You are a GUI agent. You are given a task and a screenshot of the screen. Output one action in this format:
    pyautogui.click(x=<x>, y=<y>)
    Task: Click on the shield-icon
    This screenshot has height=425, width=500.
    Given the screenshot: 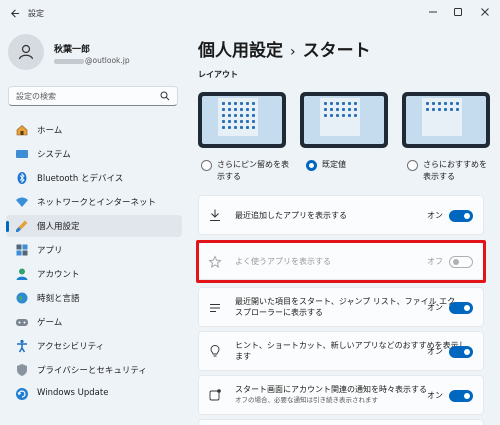 What is the action you would take?
    pyautogui.click(x=22, y=370)
    